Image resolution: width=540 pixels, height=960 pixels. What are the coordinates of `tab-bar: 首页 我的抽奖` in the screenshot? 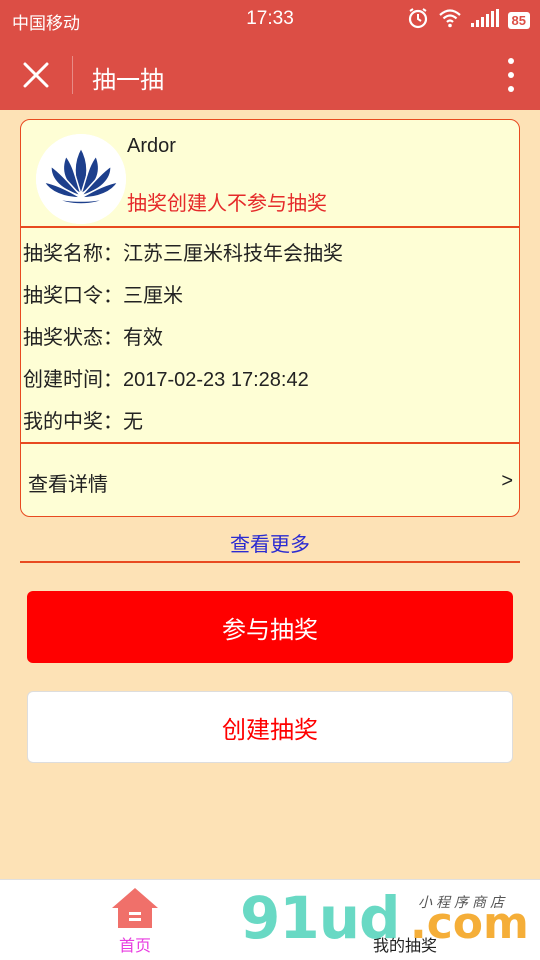 It's located at (270, 919).